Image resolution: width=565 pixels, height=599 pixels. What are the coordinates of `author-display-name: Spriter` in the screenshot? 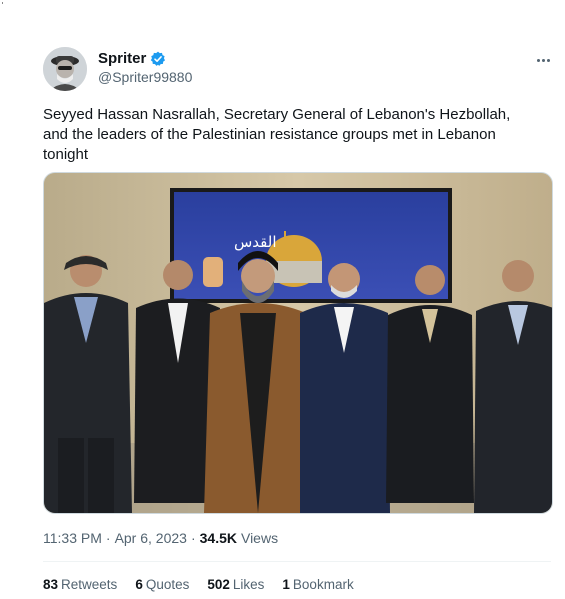 It's located at (122, 58).